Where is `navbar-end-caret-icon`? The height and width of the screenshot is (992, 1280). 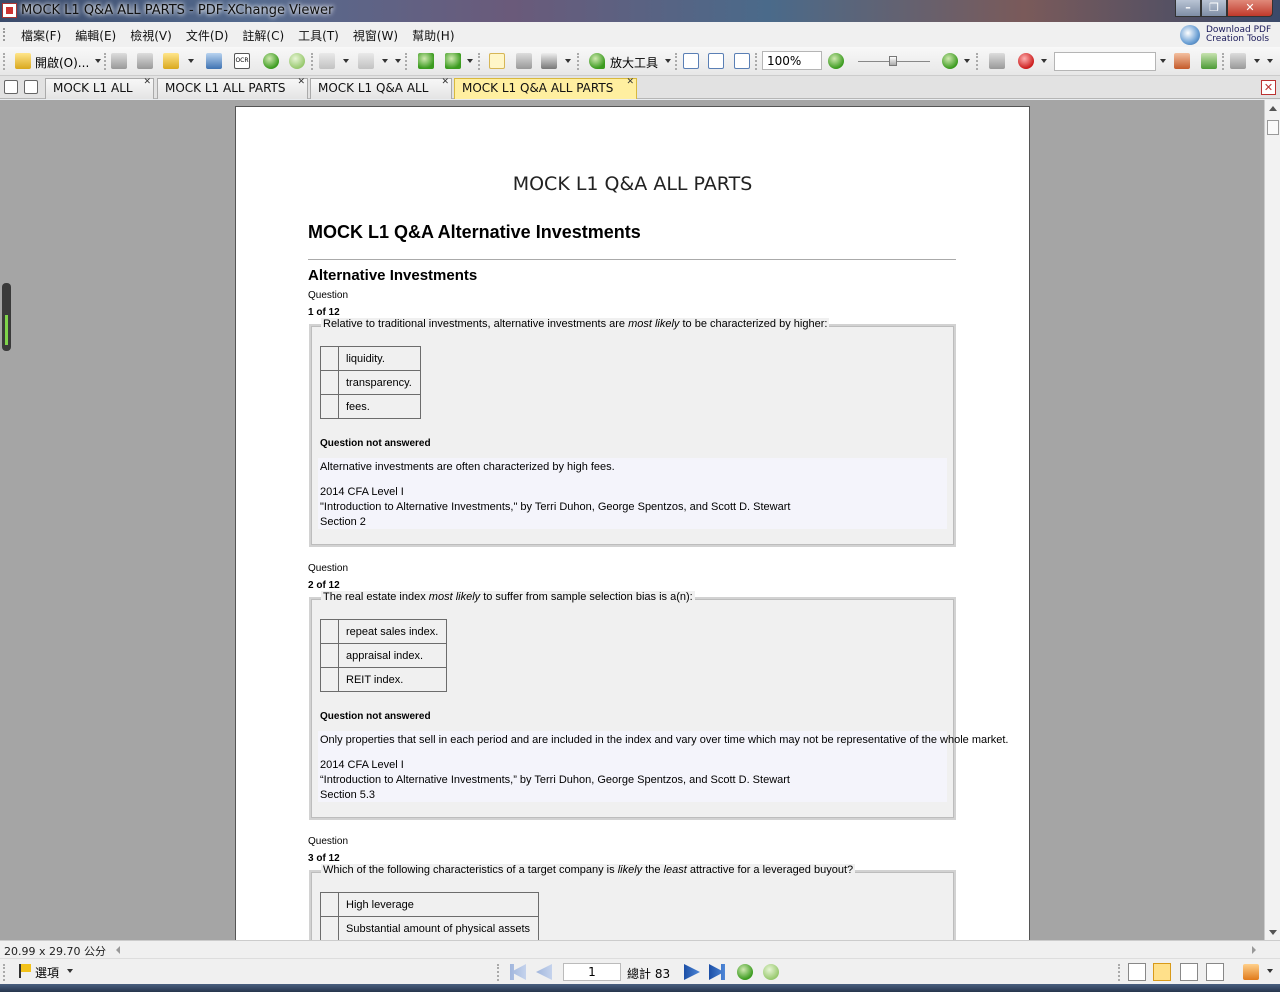 navbar-end-caret-icon is located at coordinates (1270, 971).